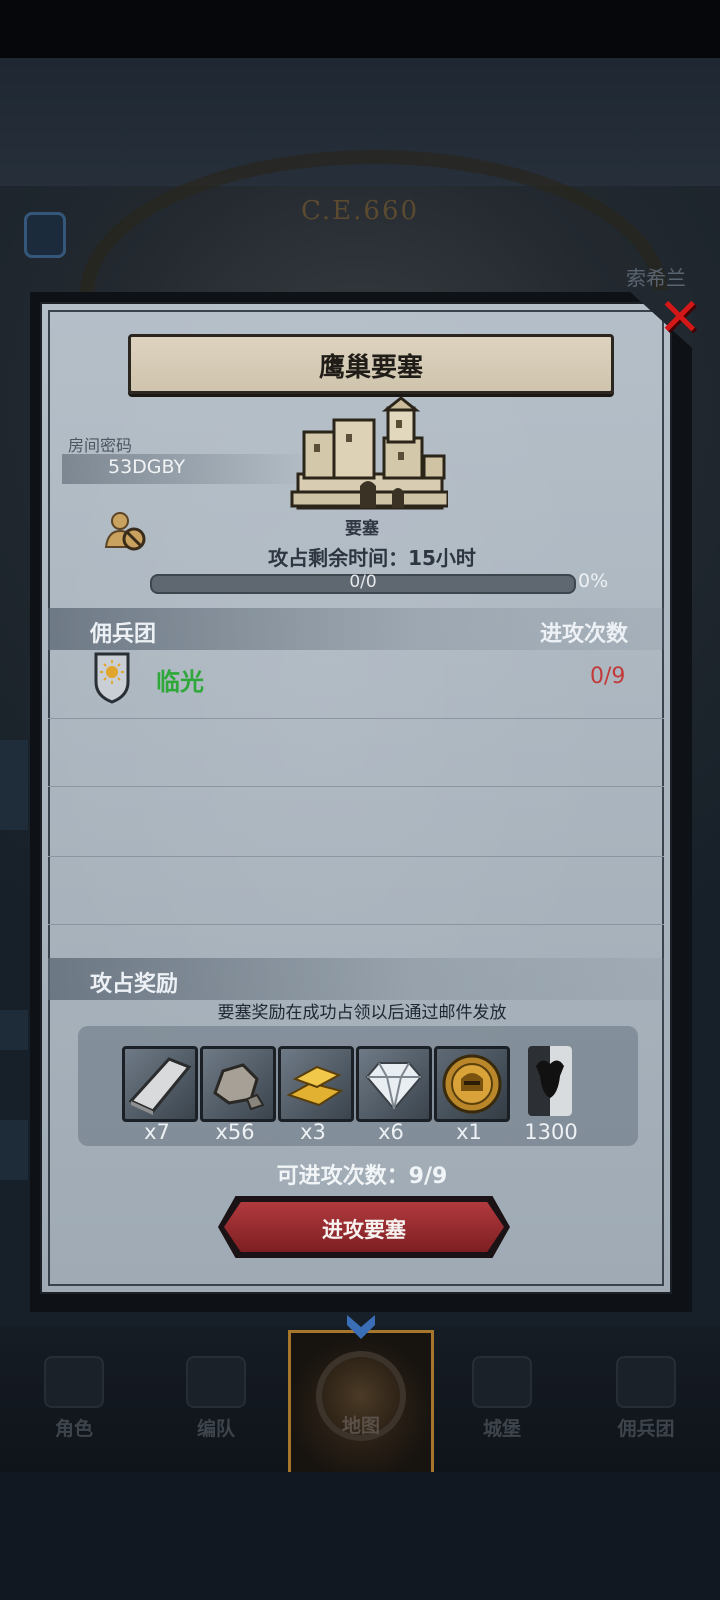 Image resolution: width=720 pixels, height=1600 pixels. Describe the element at coordinates (147, 467) in the screenshot. I see `room-code: 53DGBY` at that location.